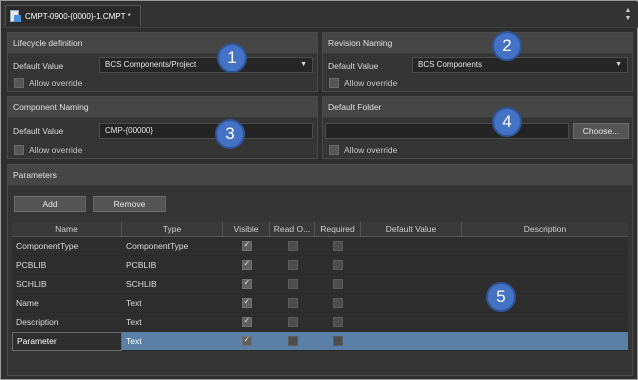  What do you see at coordinates (67, 284) in the screenshot?
I see `cell-name: SCHLIB` at bounding box center [67, 284].